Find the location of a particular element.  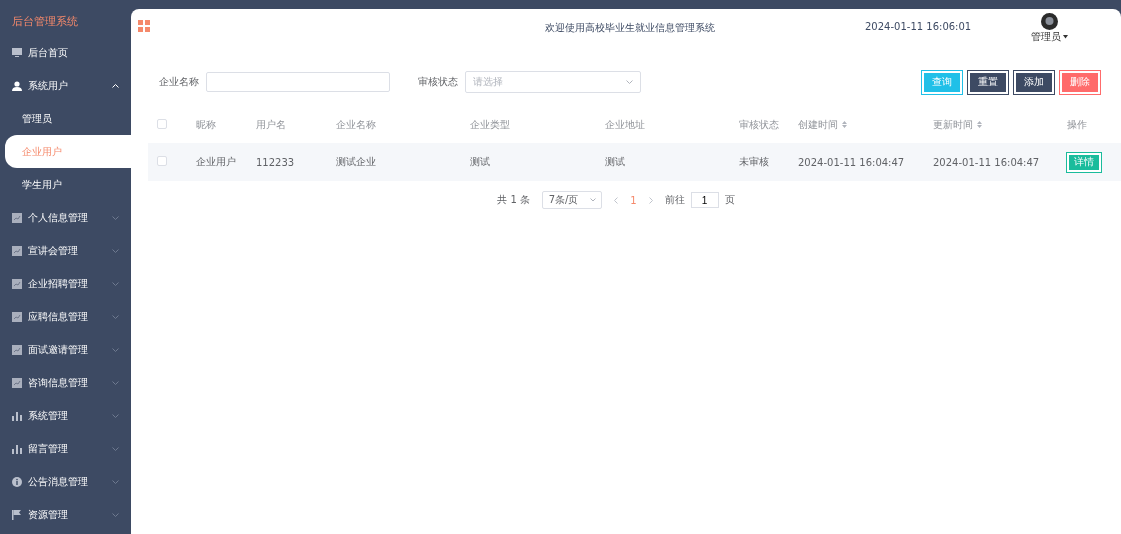

sidebar-item: 企业招聘管理 is located at coordinates (65, 283).